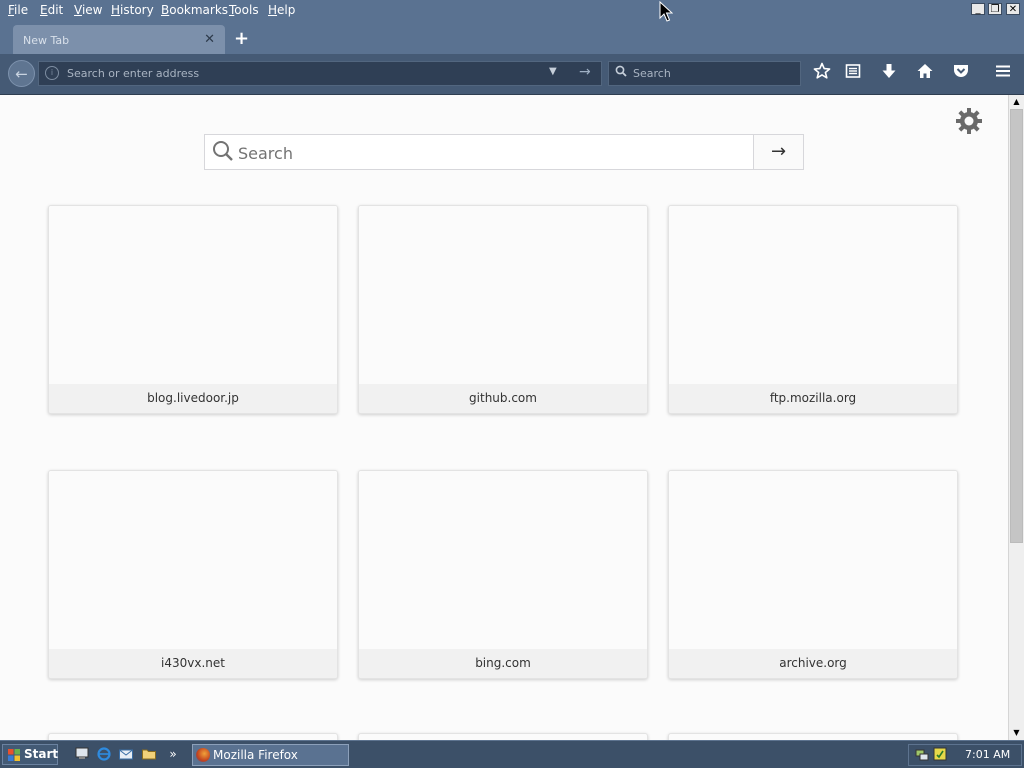  Describe the element at coordinates (666, 13) in the screenshot. I see `mouse-cursor-icon` at that location.